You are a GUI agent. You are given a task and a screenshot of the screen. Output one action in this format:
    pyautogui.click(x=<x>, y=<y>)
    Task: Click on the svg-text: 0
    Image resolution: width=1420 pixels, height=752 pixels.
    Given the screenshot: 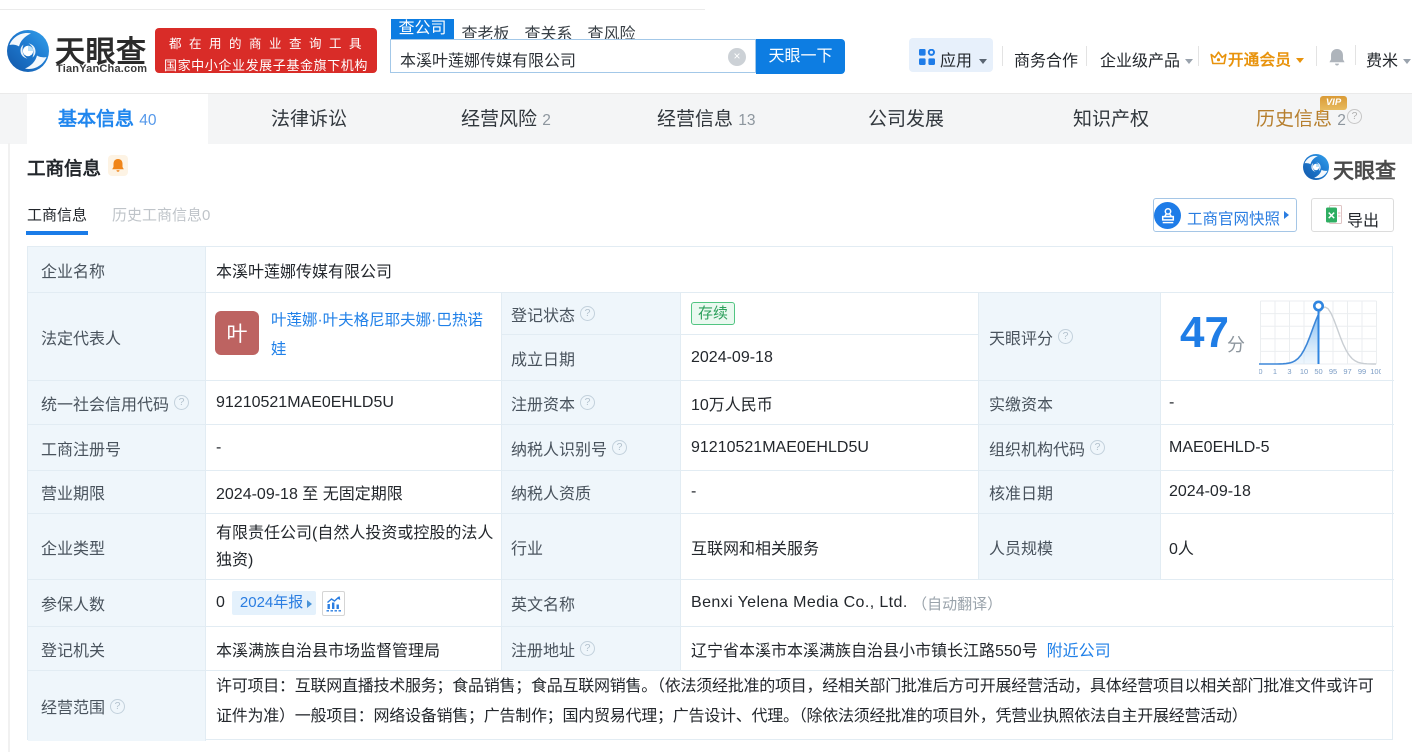 What is the action you would take?
    pyautogui.click(x=1261, y=371)
    